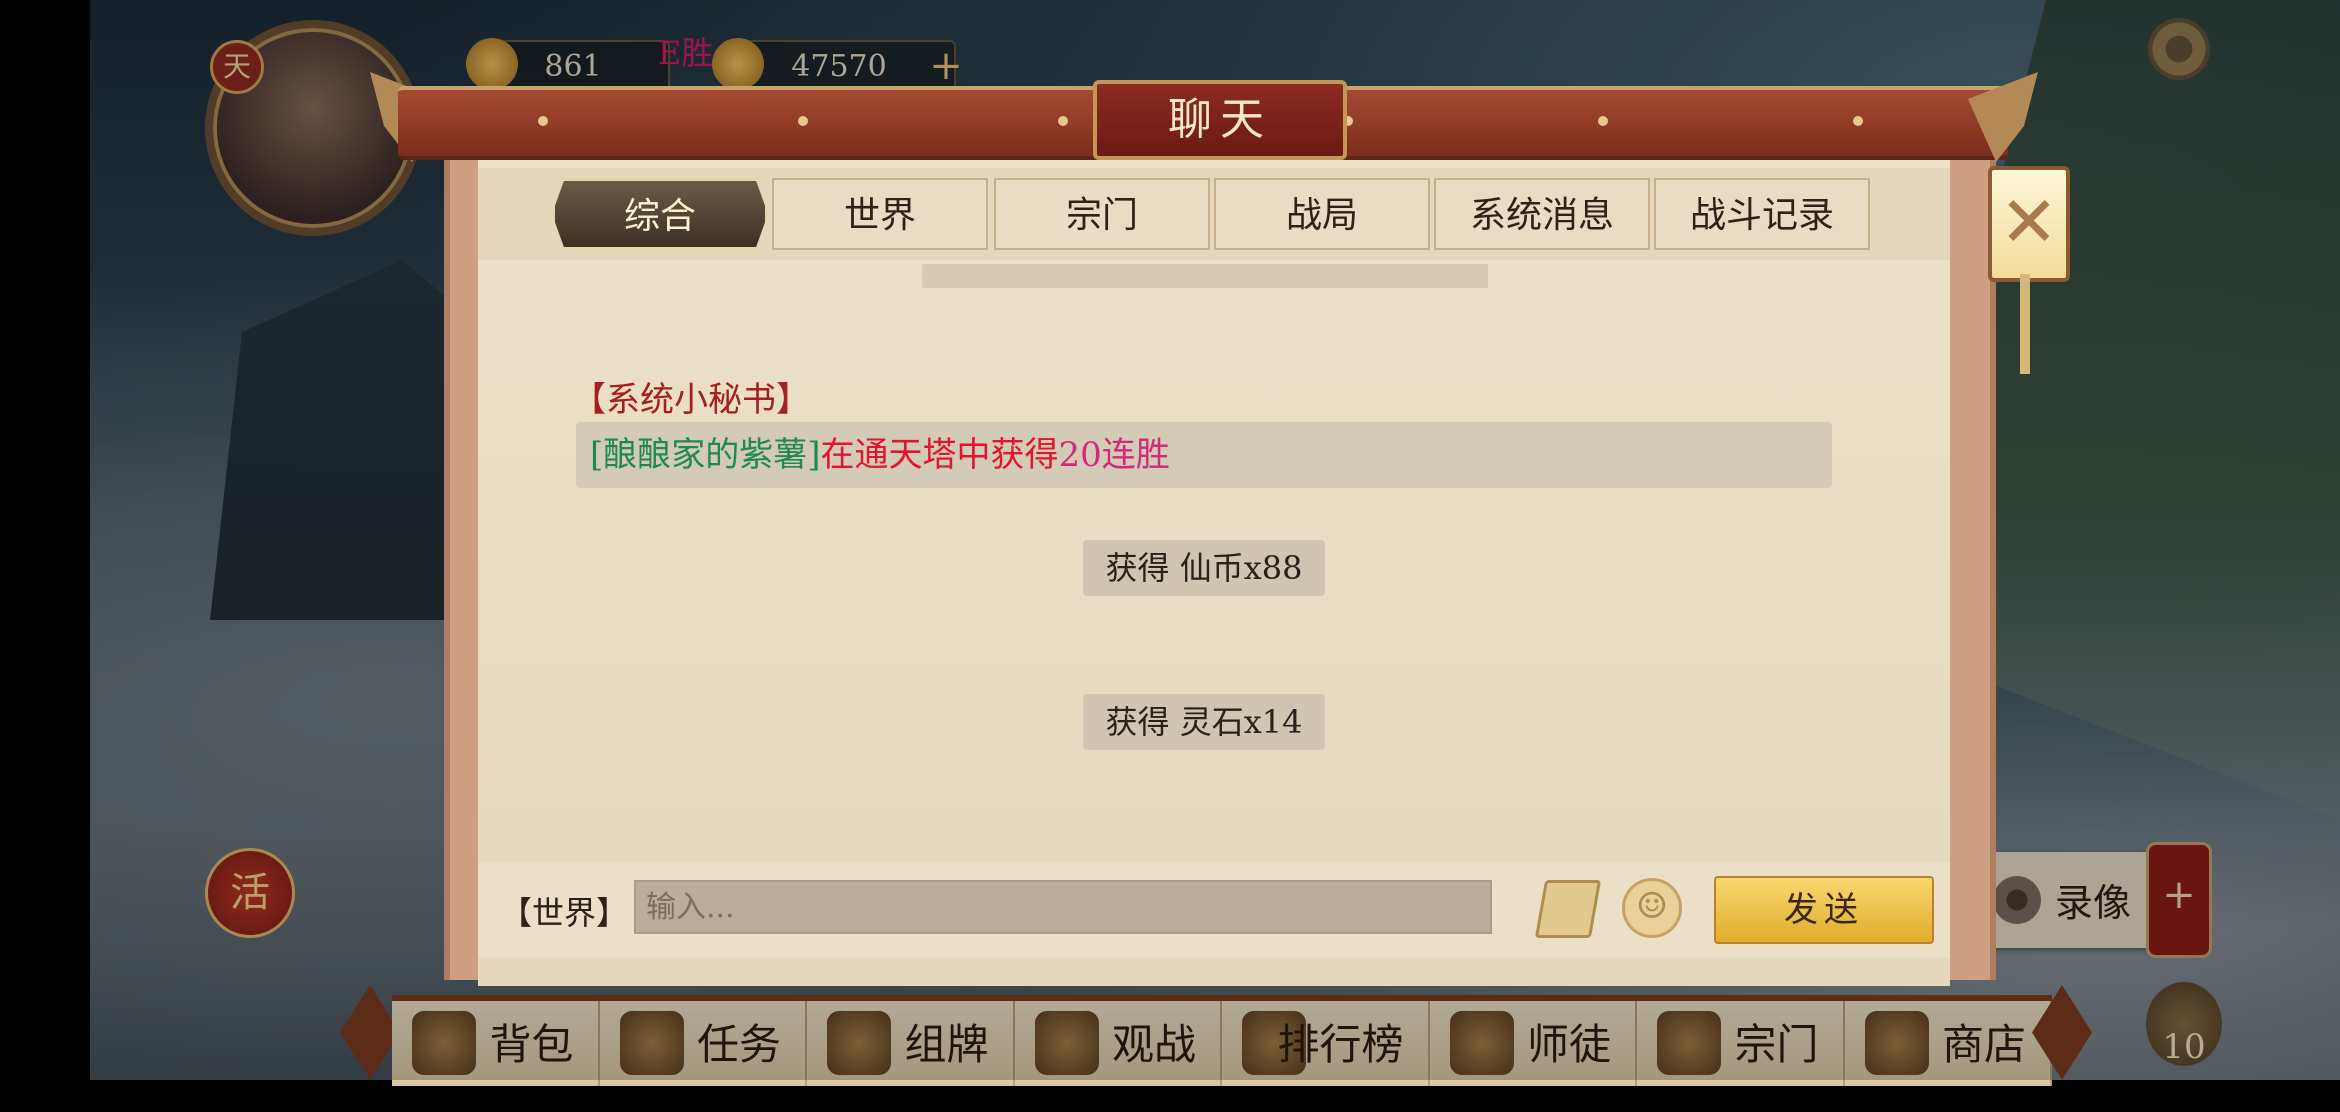 The height and width of the screenshot is (1112, 2340). What do you see at coordinates (1824, 910) in the screenshot?
I see `send-button: 发送` at bounding box center [1824, 910].